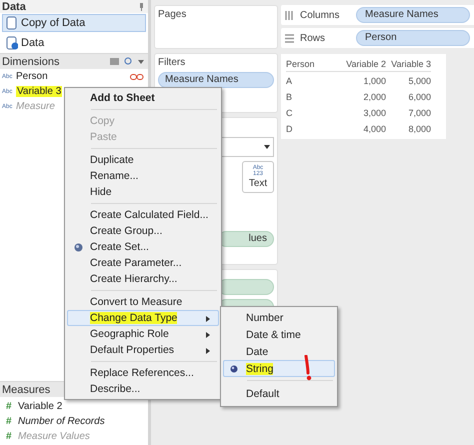 This screenshot has height=445, width=474. Describe the element at coordinates (374, 129) in the screenshot. I see `table-cell-text: 4,000` at that location.